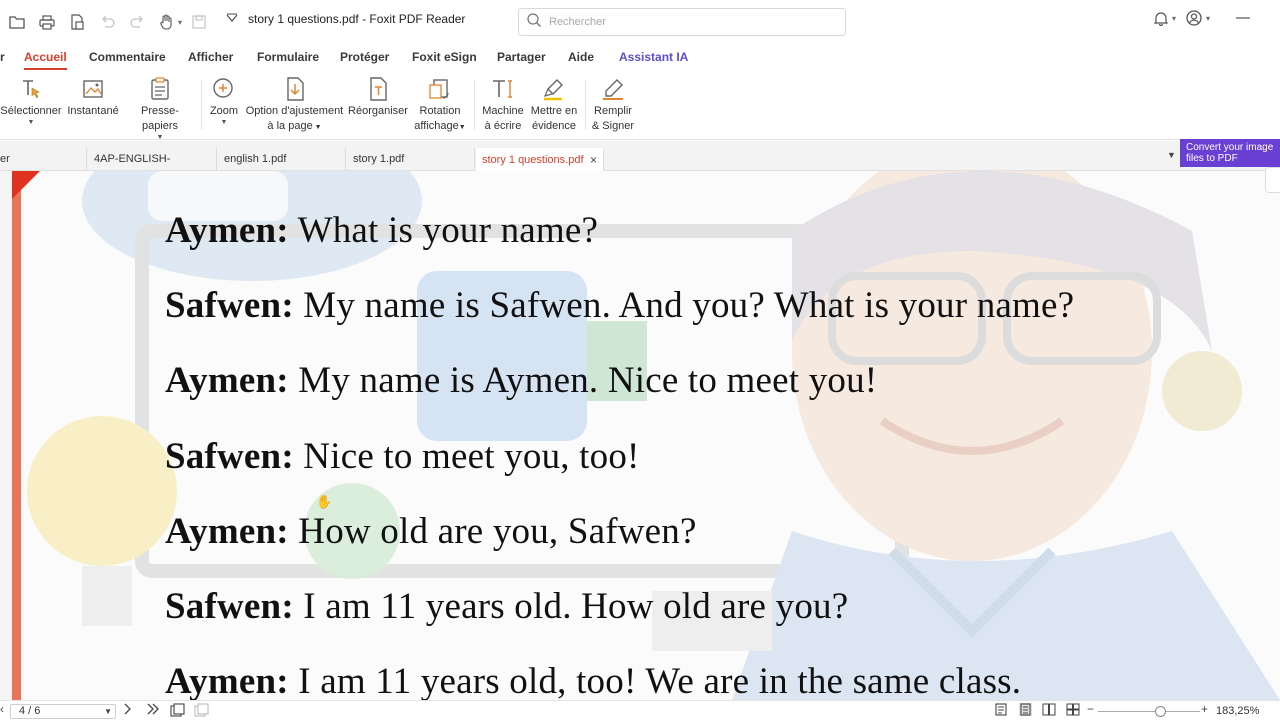 The height and width of the screenshot is (720, 1280). I want to click on rotate-icon, so click(440, 89).